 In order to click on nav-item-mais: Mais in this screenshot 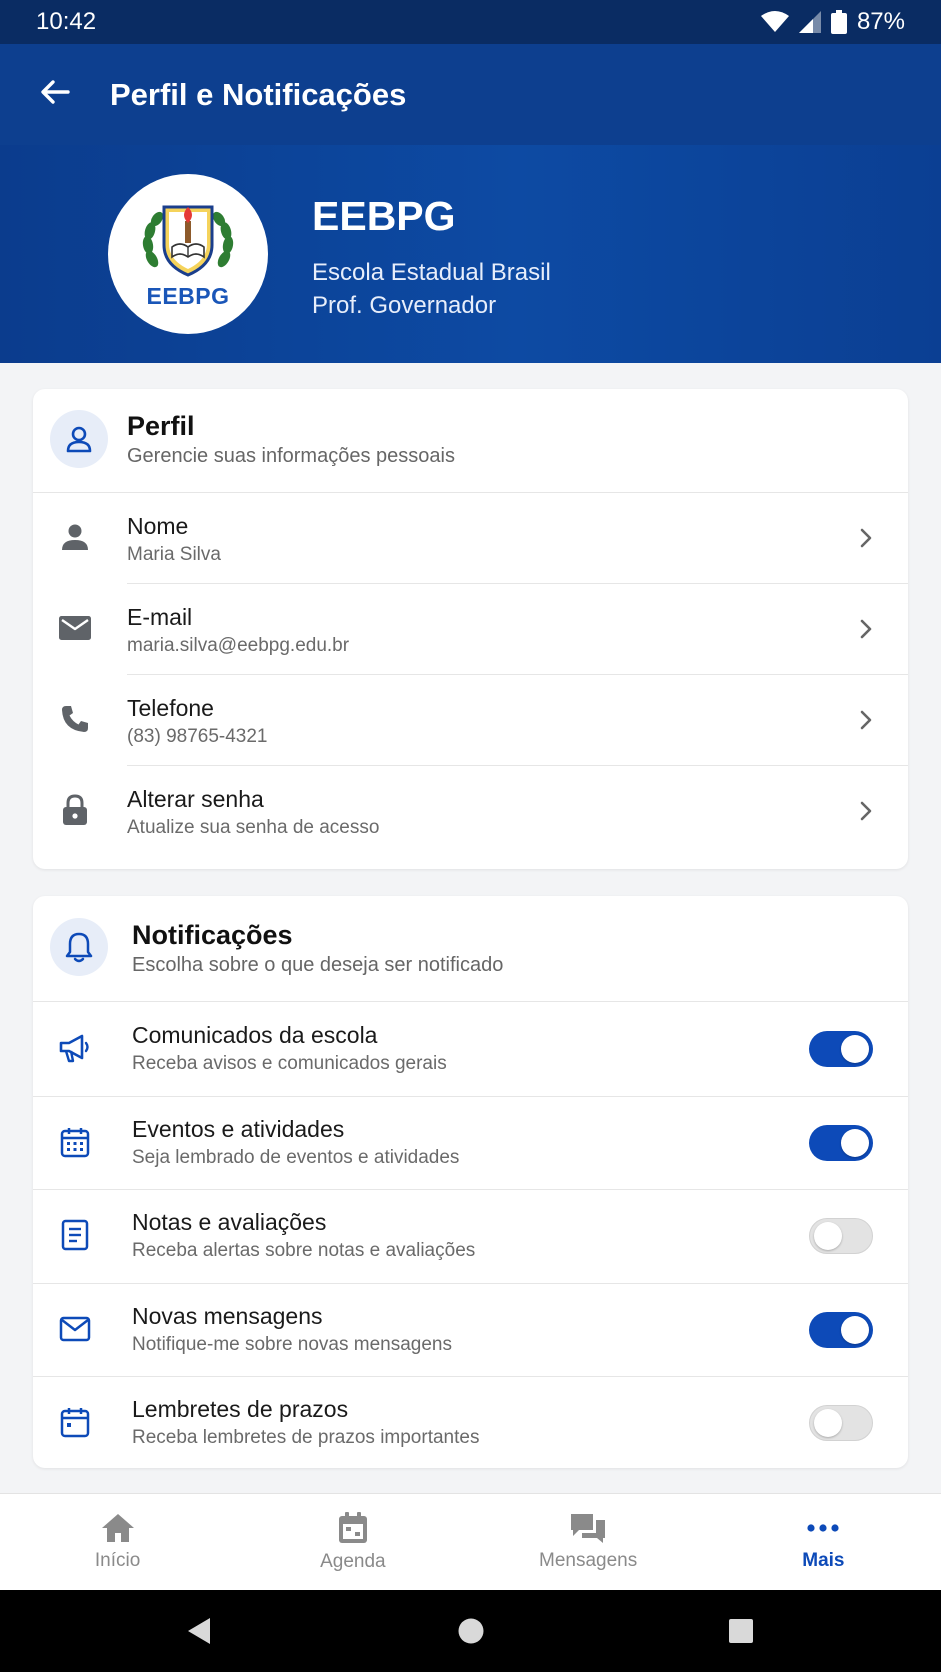, I will do `click(823, 1542)`.